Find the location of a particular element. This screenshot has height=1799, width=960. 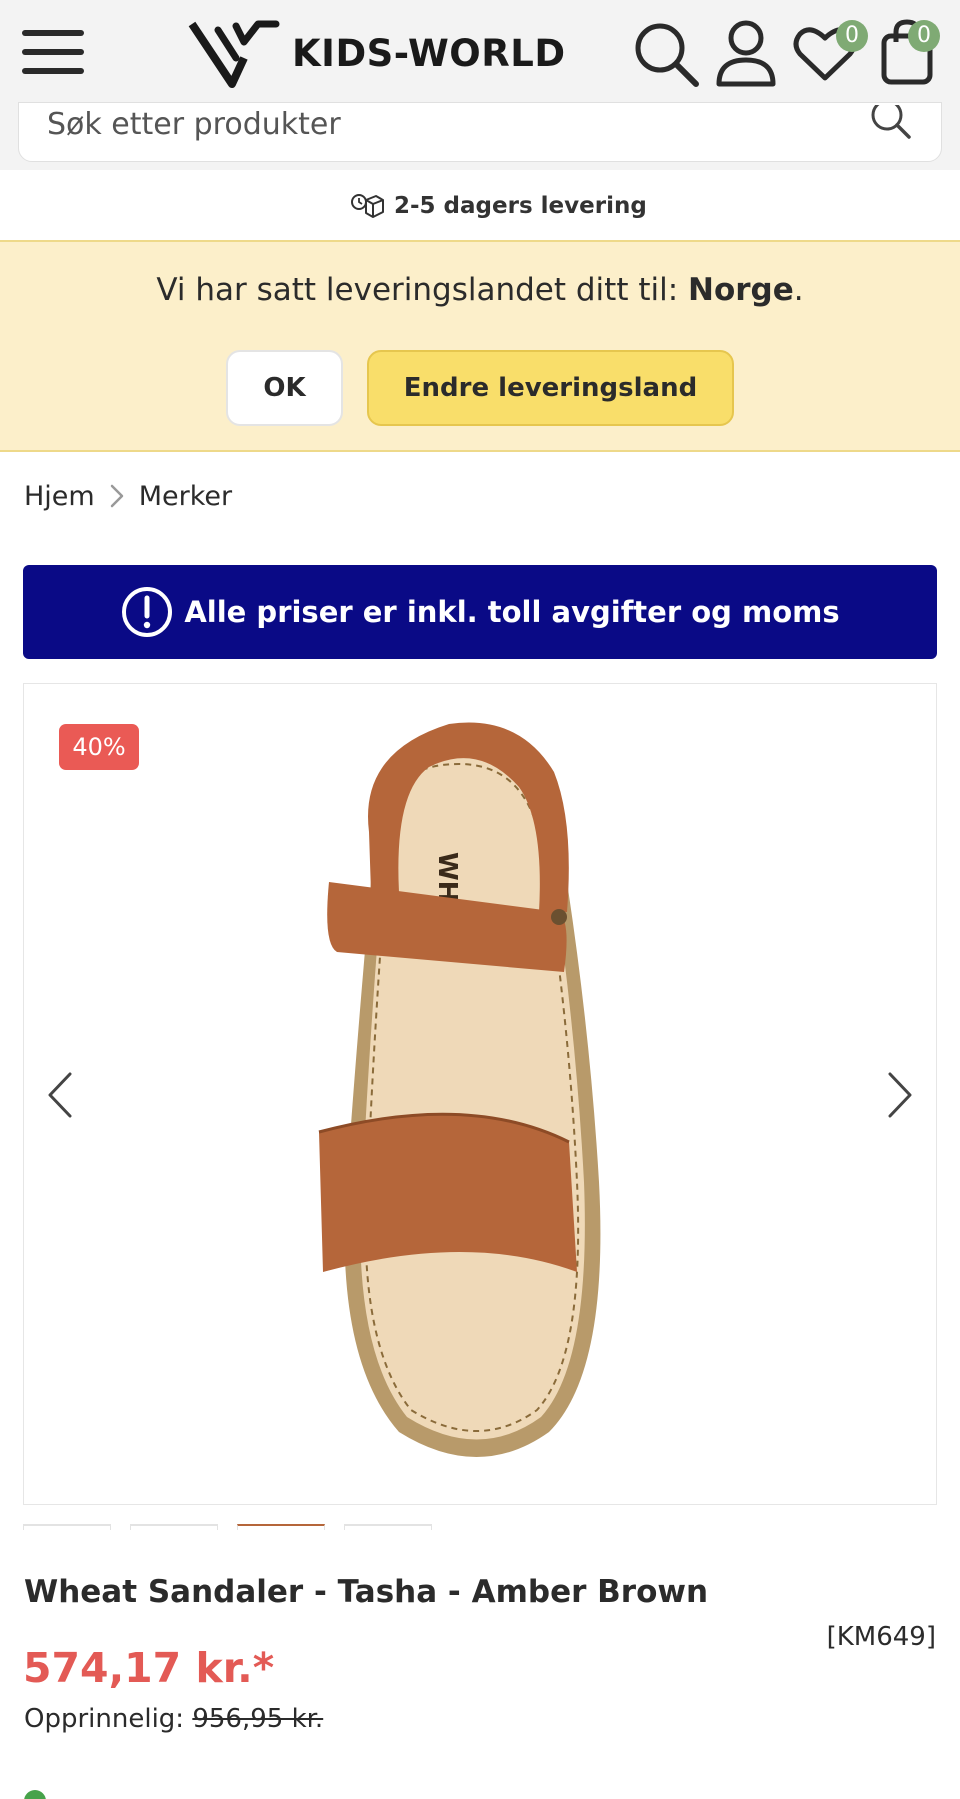

cart-count-badge: 0 is located at coordinates (924, 36).